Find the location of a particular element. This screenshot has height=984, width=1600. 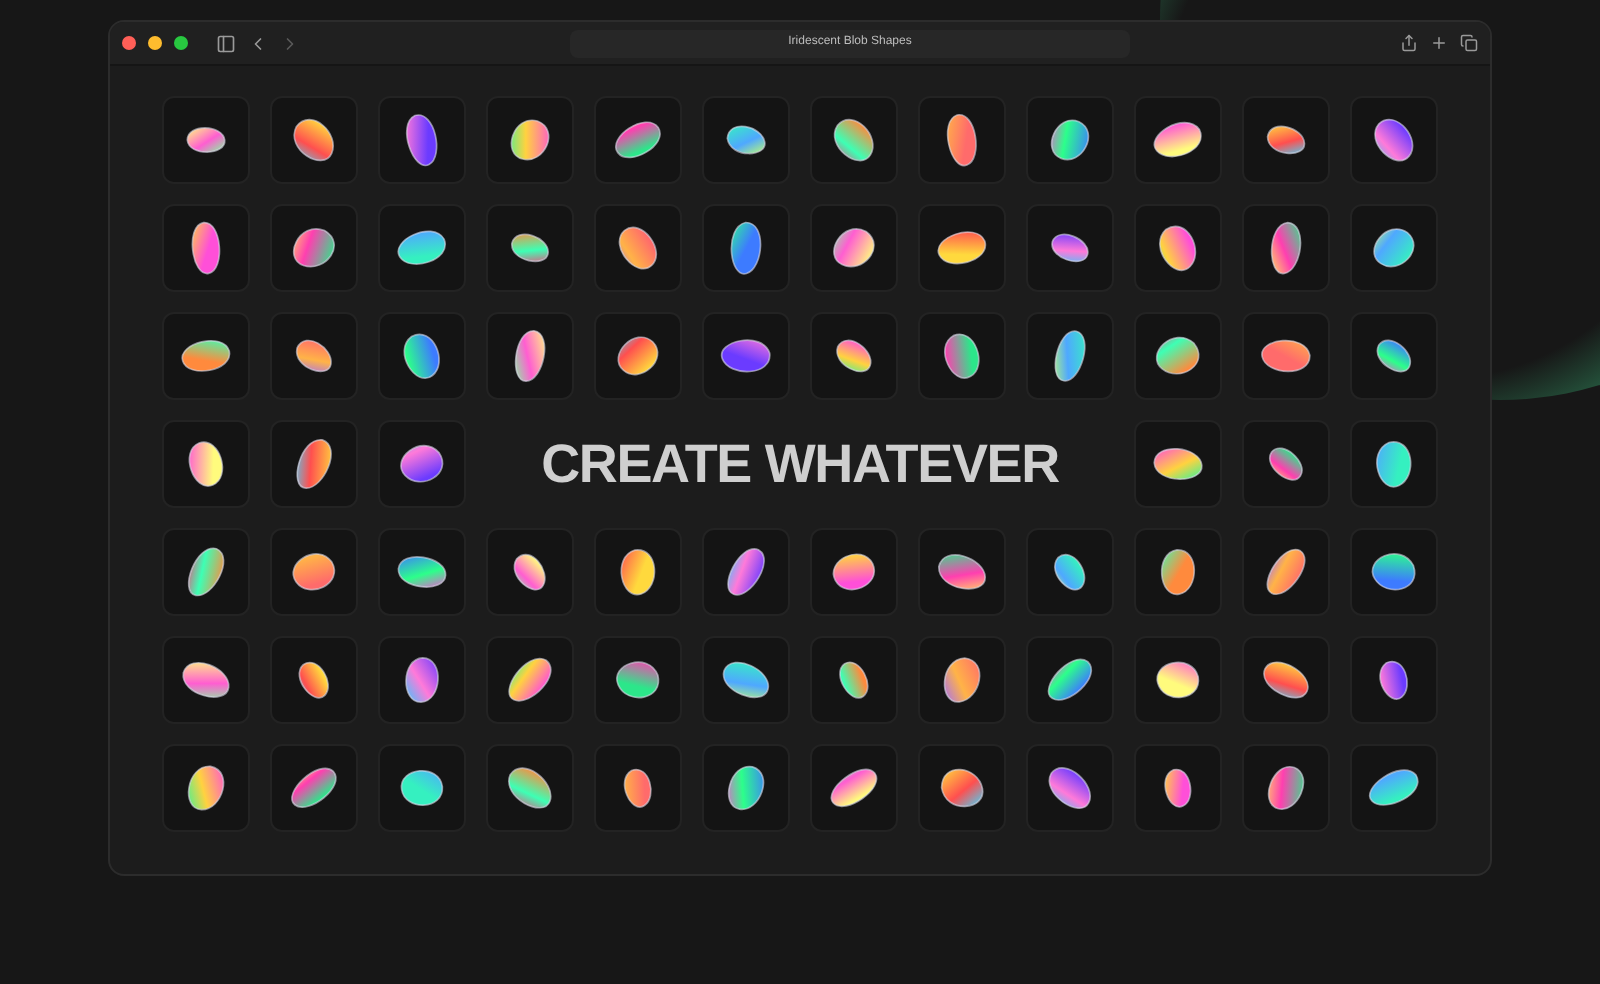

minimize-icon is located at coordinates (155, 43).